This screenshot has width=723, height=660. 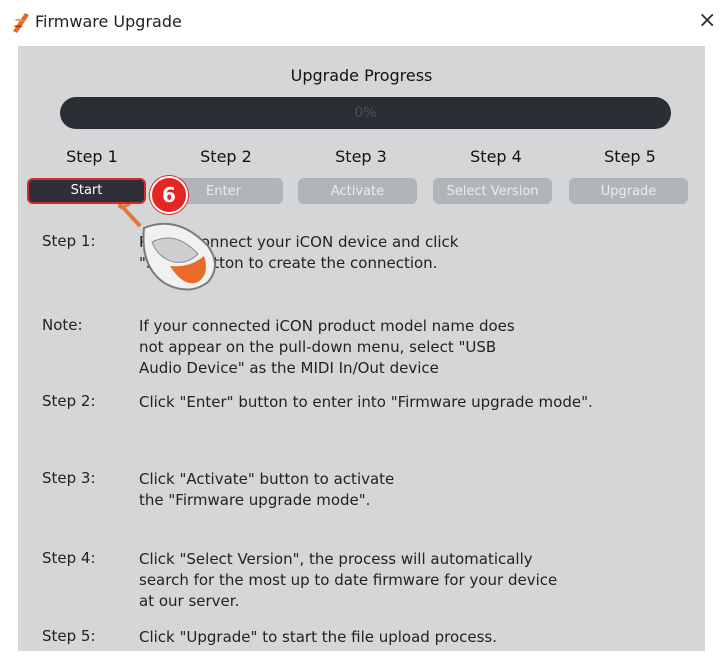 What do you see at coordinates (62, 325) in the screenshot?
I see `instruction-label: Note:` at bounding box center [62, 325].